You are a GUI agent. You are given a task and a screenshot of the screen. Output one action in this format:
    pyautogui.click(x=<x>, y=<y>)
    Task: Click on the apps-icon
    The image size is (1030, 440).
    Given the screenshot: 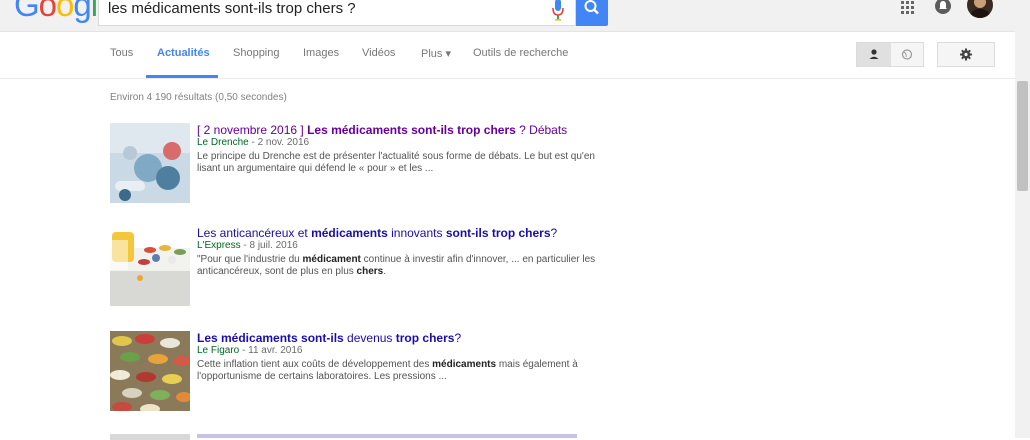 What is the action you would take?
    pyautogui.click(x=908, y=8)
    